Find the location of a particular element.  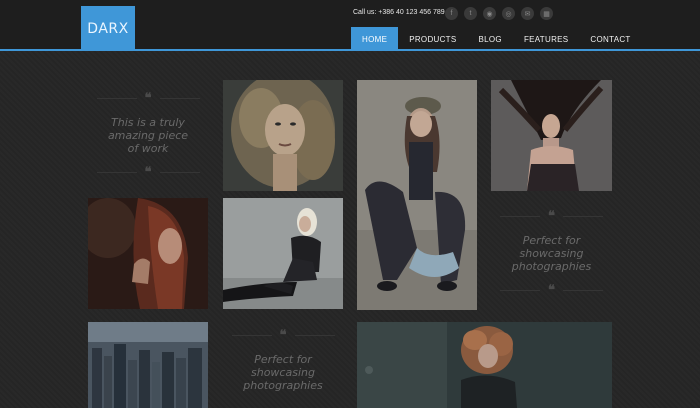

photo-portrait-curly-hair is located at coordinates (283, 135).